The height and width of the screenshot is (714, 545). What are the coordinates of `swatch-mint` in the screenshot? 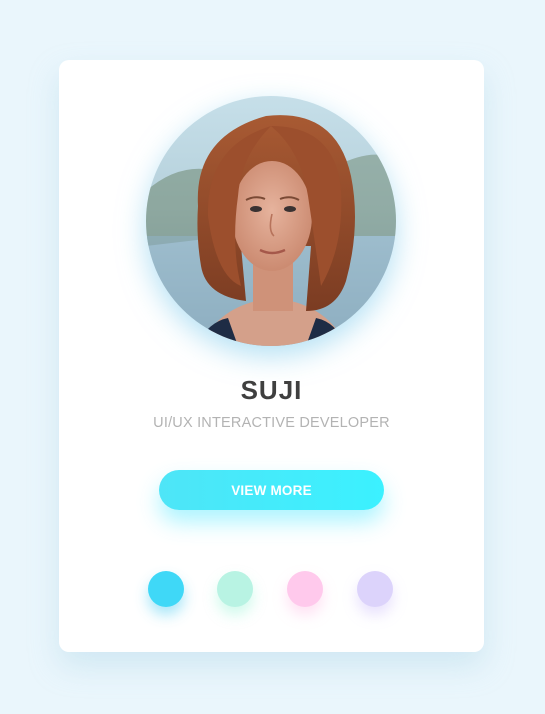 It's located at (235, 589).